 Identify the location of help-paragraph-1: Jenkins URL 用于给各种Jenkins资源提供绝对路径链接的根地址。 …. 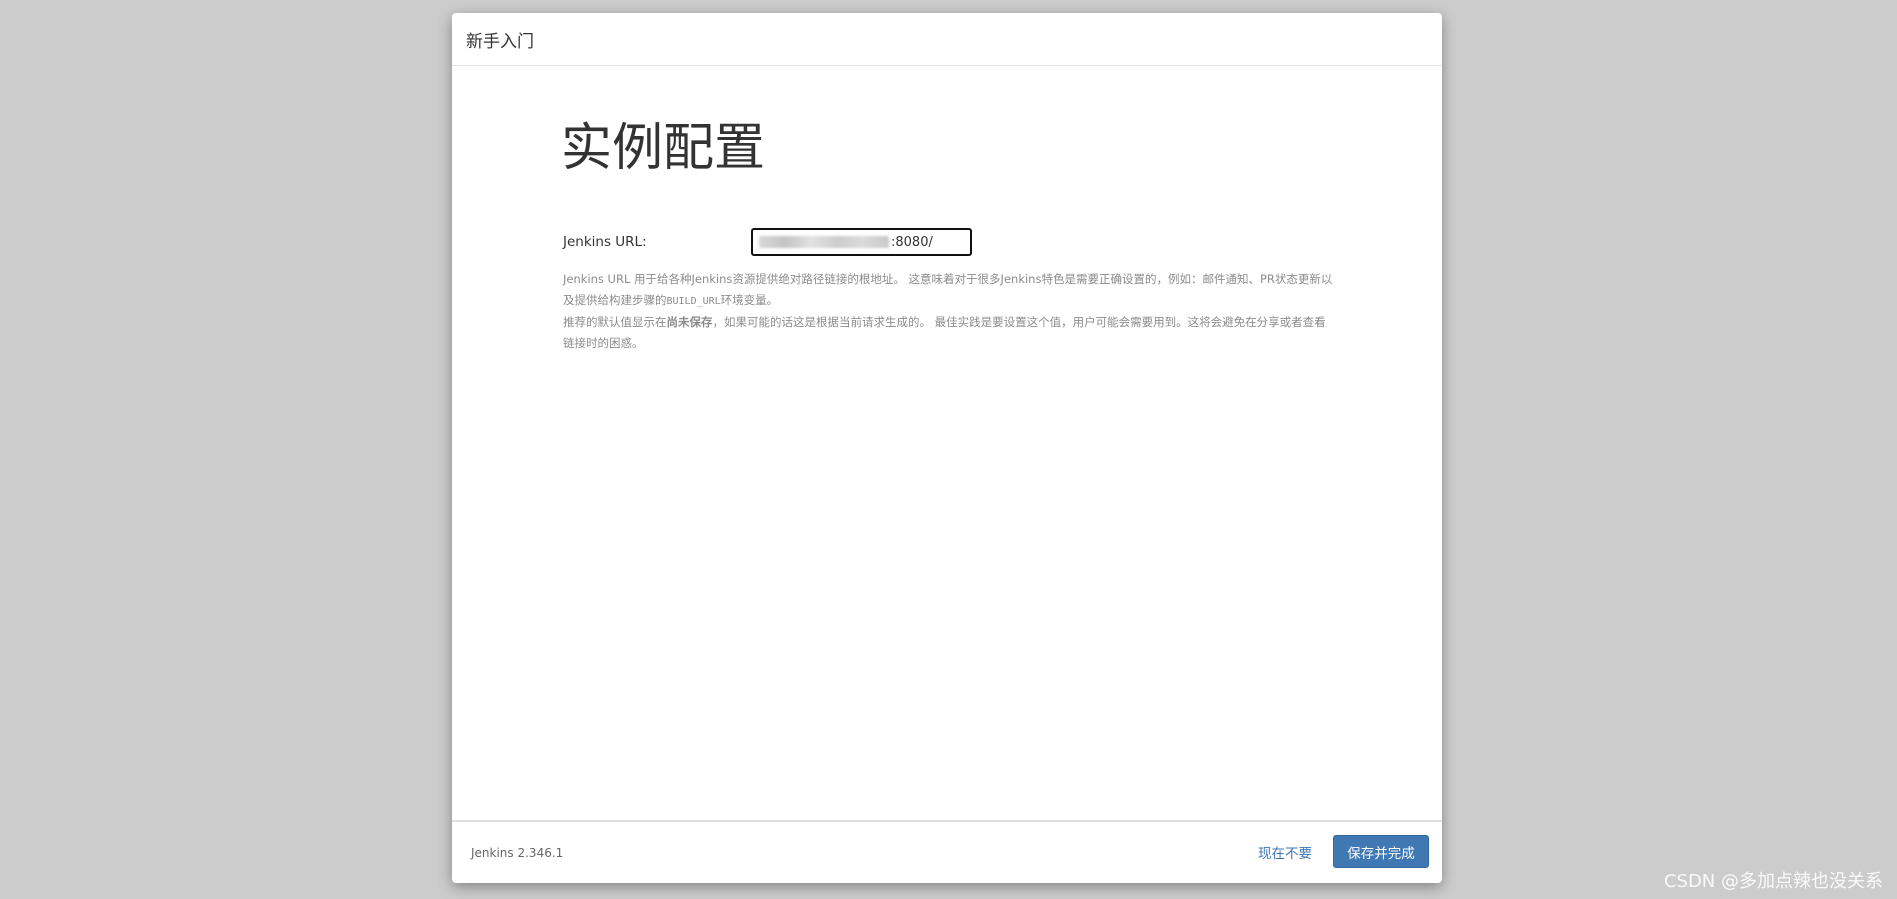
(948, 289).